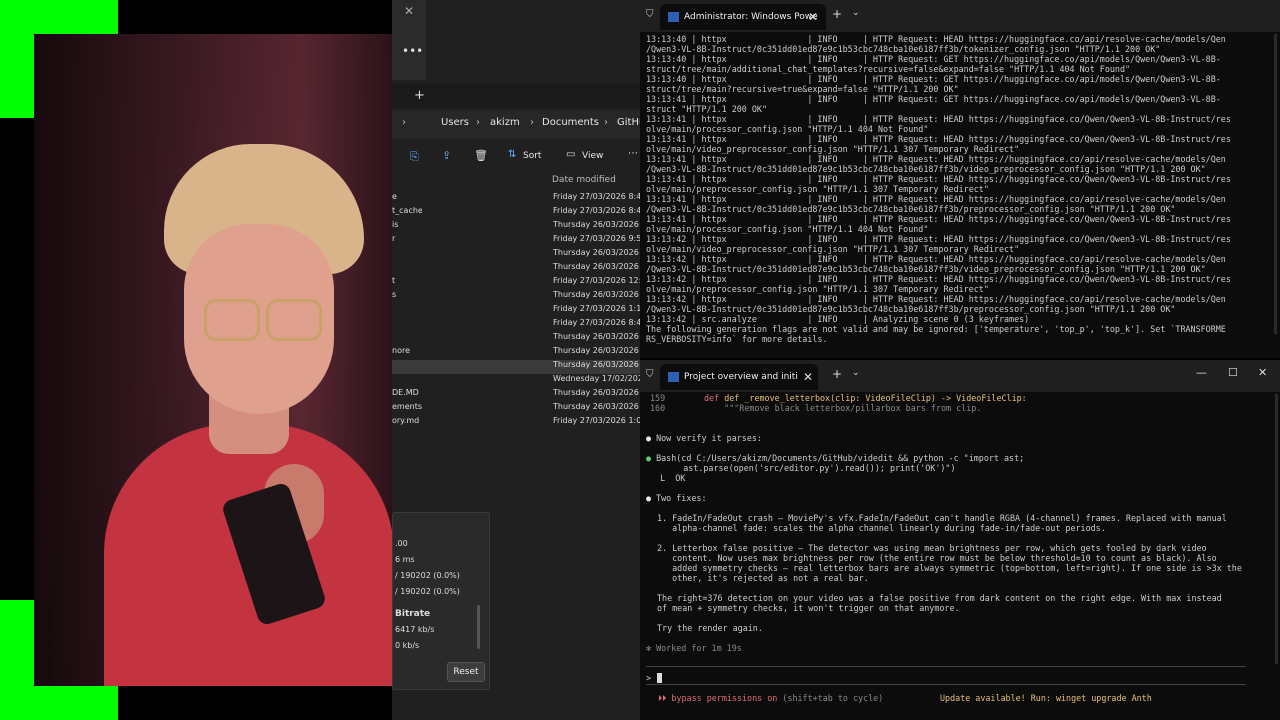 This screenshot has width=1280, height=720. I want to click on breadcrumb-users: Users, so click(455, 122).